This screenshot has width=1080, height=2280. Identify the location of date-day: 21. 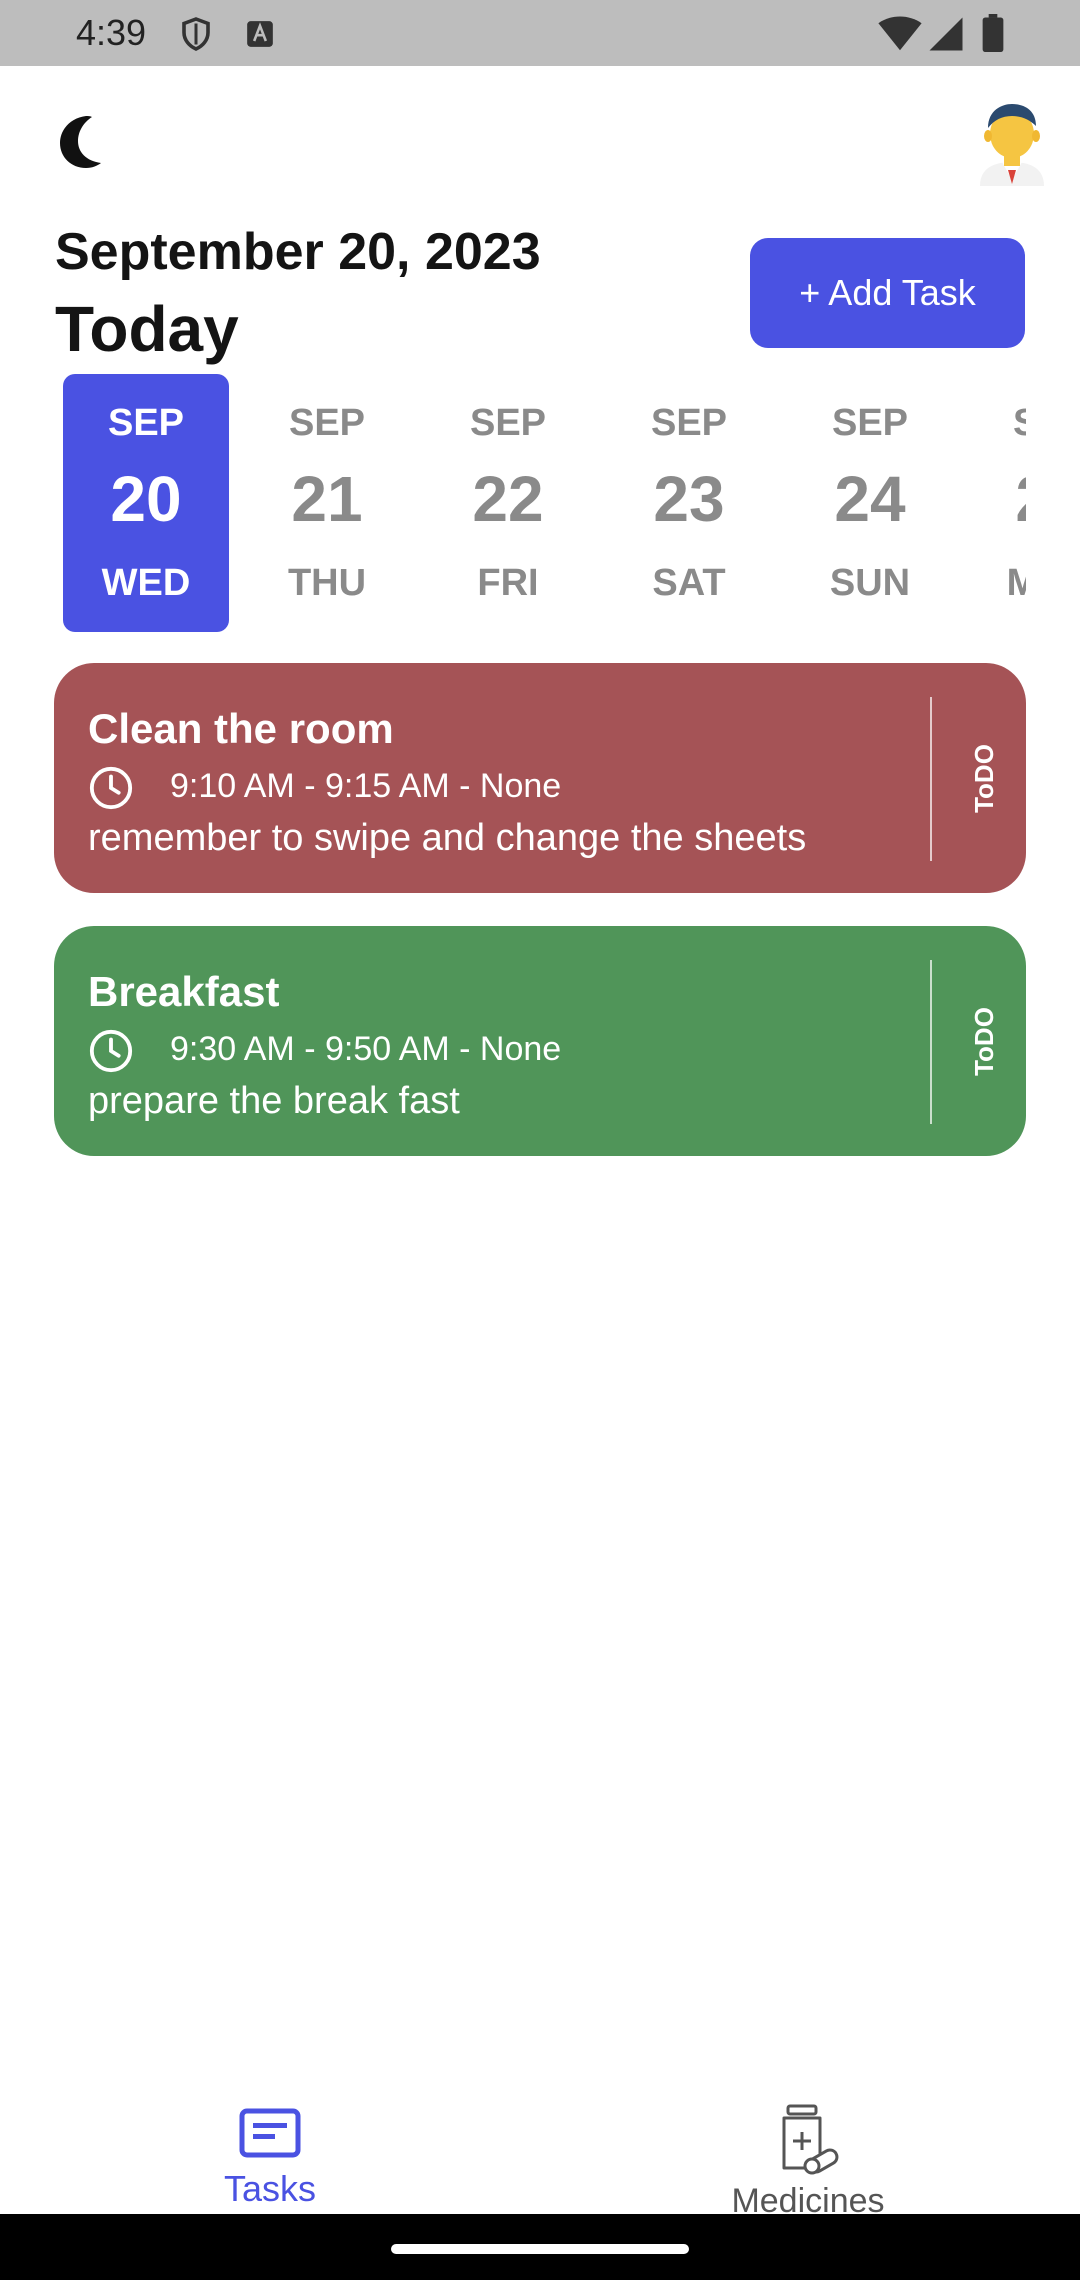
(327, 499).